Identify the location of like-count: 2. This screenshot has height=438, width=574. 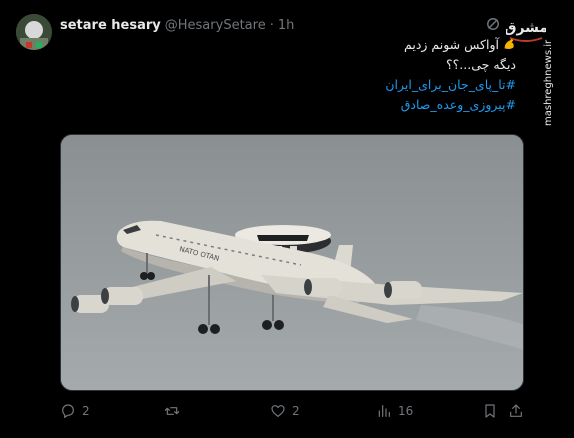
(296, 411).